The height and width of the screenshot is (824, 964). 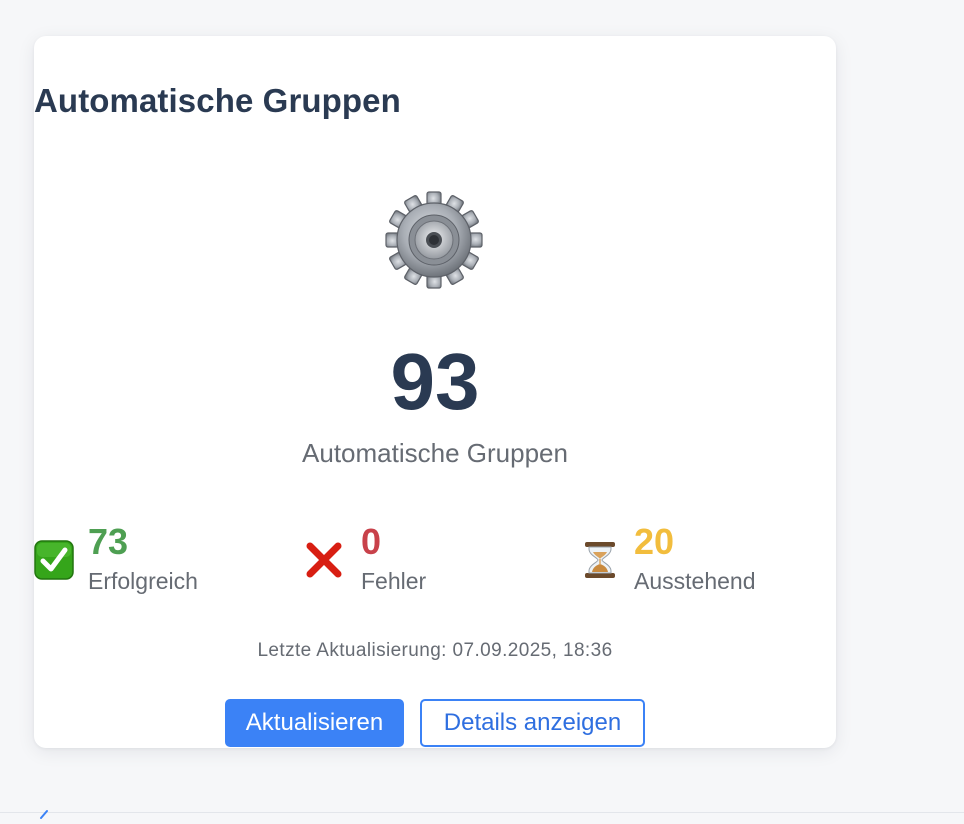 What do you see at coordinates (108, 541) in the screenshot?
I see `success-count: 73` at bounding box center [108, 541].